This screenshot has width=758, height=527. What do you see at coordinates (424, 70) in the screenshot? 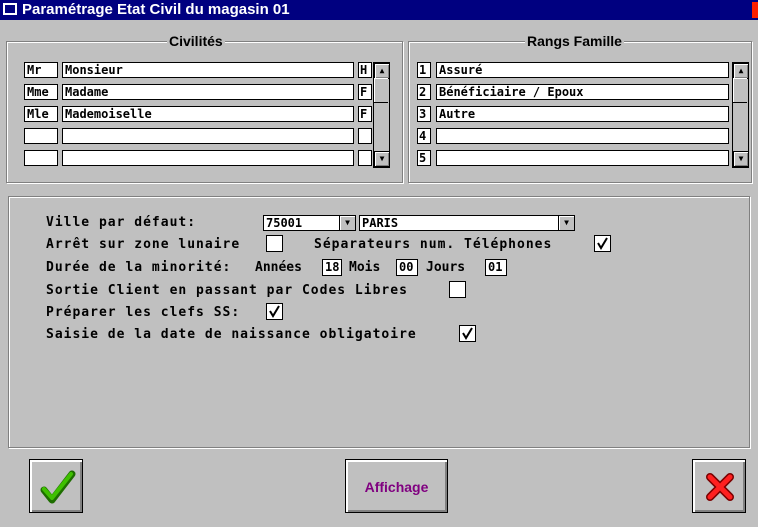
I see `rang-num-field: 1` at bounding box center [424, 70].